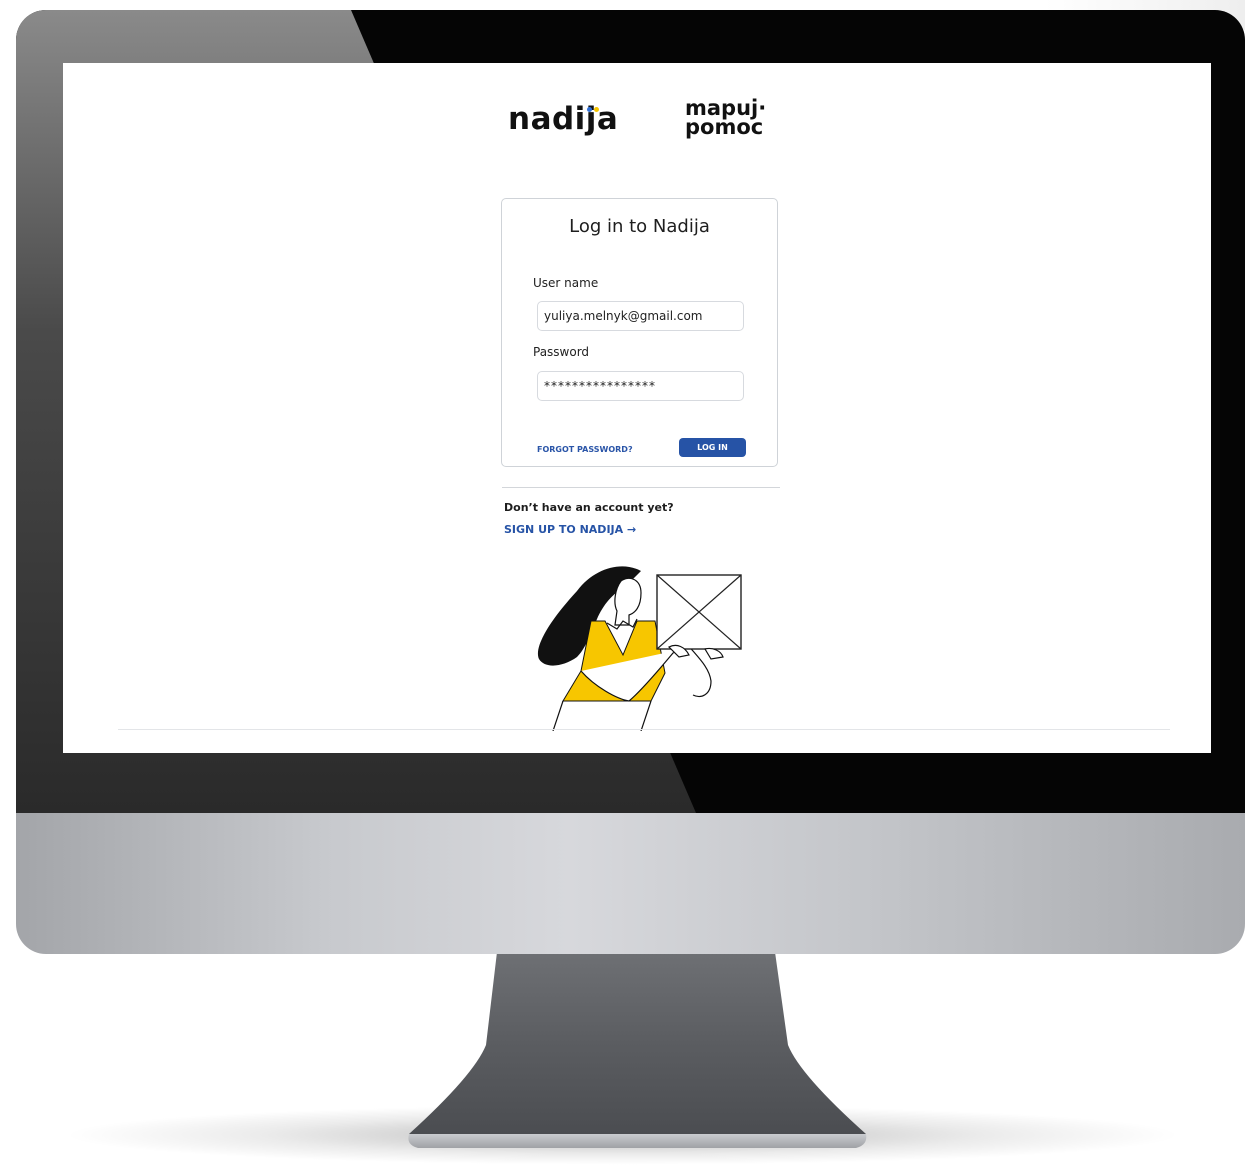 Image resolution: width=1245 pixels, height=1165 pixels. I want to click on password-label: Password, so click(561, 352).